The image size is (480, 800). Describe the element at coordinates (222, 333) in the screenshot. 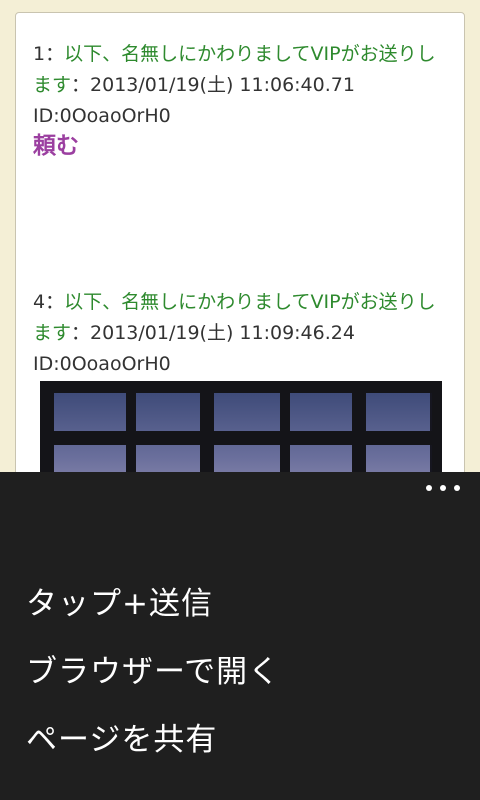

I see `post-datetime: 2013/01/19(土) 11:09:46.24` at that location.